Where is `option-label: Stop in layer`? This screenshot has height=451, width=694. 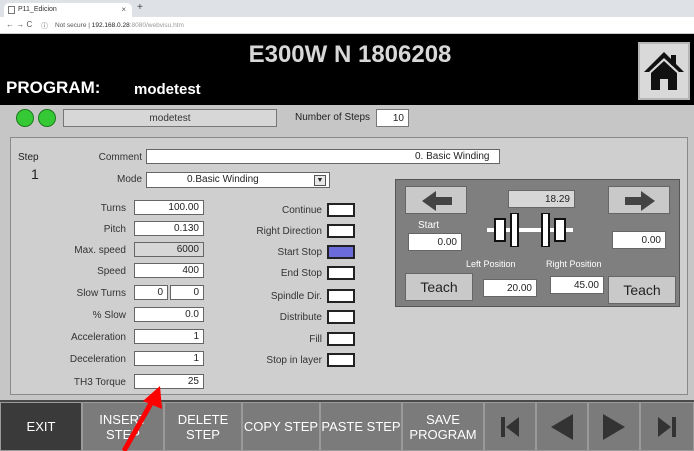
option-label: Stop in layer is located at coordinates (294, 360).